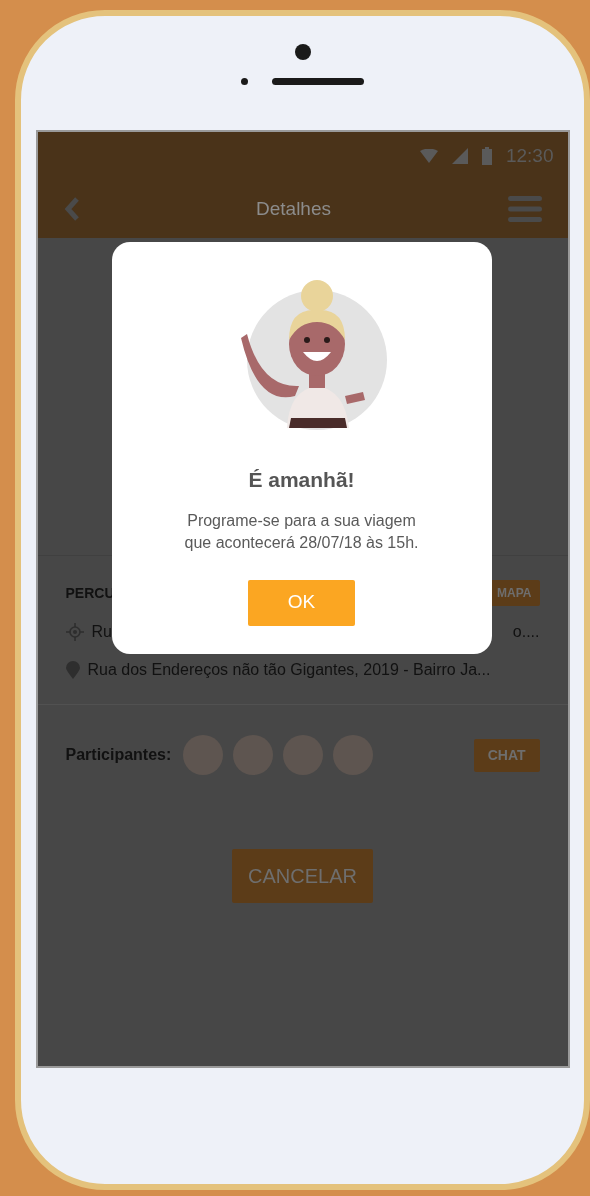 The image size is (590, 1196). I want to click on map-button: MAPA, so click(514, 593).